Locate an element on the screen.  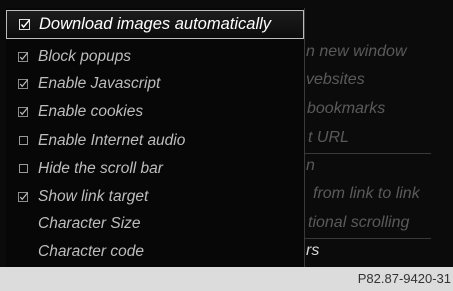
option-download-images: Download images automatically is located at coordinates (155, 24).